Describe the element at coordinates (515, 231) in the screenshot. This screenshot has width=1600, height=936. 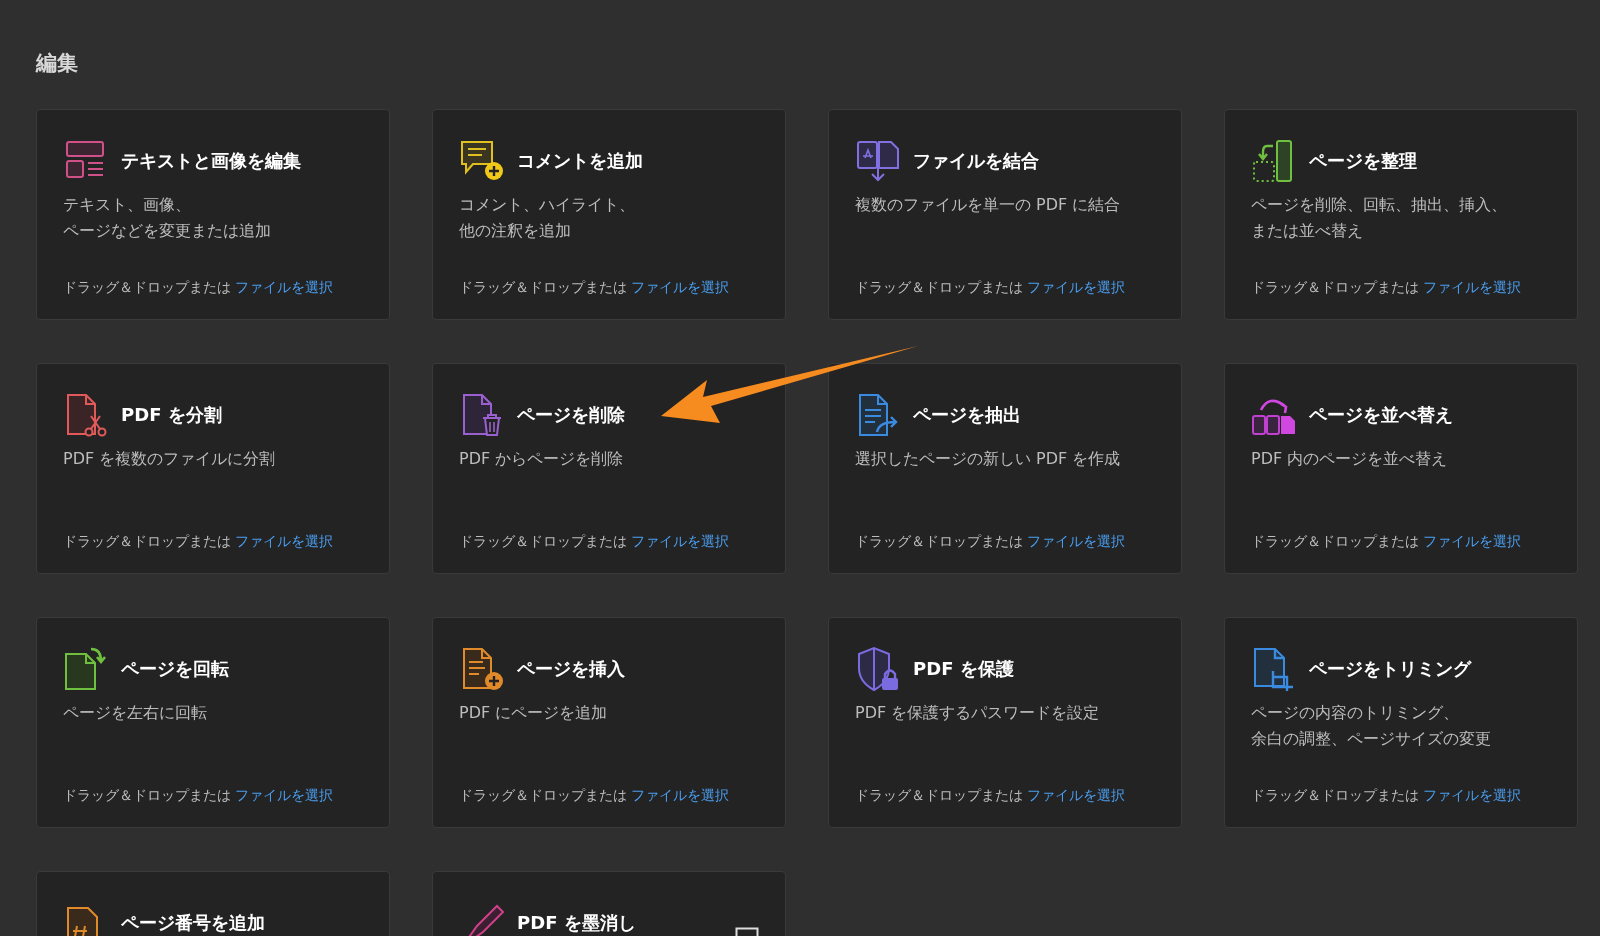
I see `card-description: 他の注釈を追加` at that location.